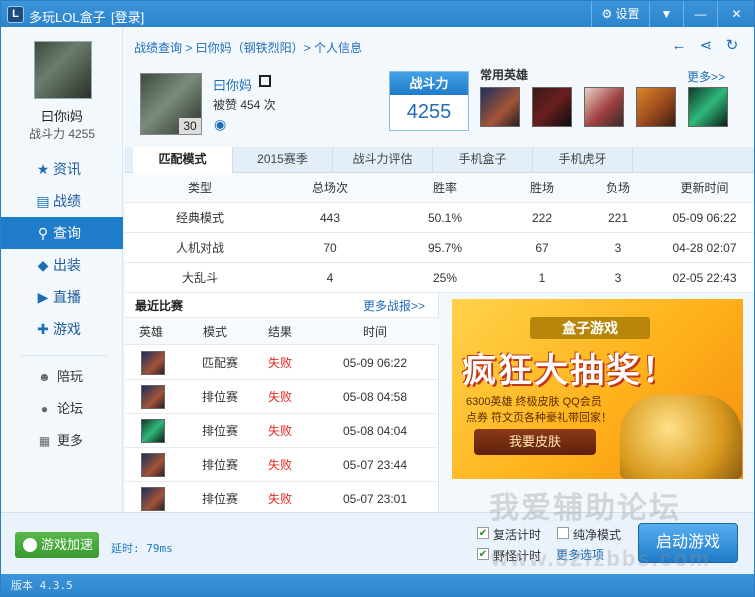 Image resolution: width=755 pixels, height=597 pixels. I want to click on tab-mobile-huya: 手机虎牙, so click(583, 160).